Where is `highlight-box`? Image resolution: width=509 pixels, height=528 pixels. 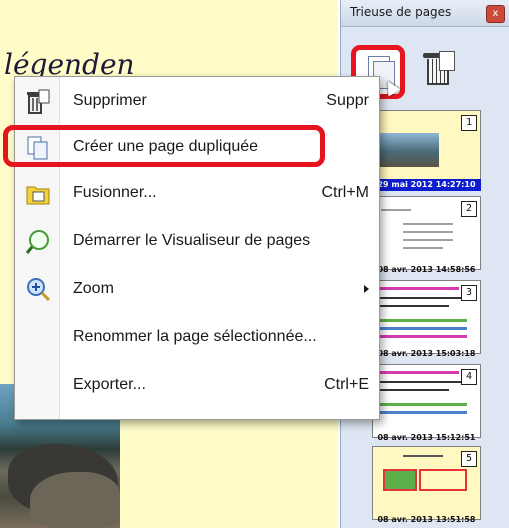 highlight-box is located at coordinates (164, 146).